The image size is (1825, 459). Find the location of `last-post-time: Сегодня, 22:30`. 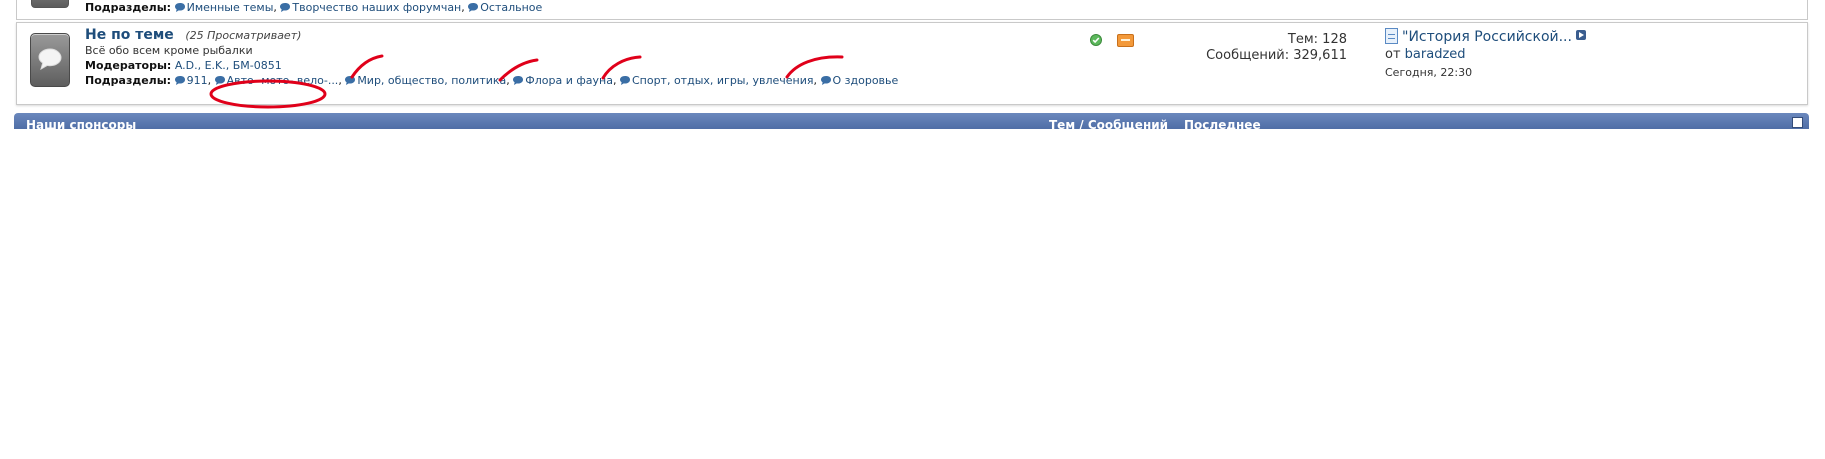

last-post-time: Сегодня, 22:30 is located at coordinates (1485, 72).